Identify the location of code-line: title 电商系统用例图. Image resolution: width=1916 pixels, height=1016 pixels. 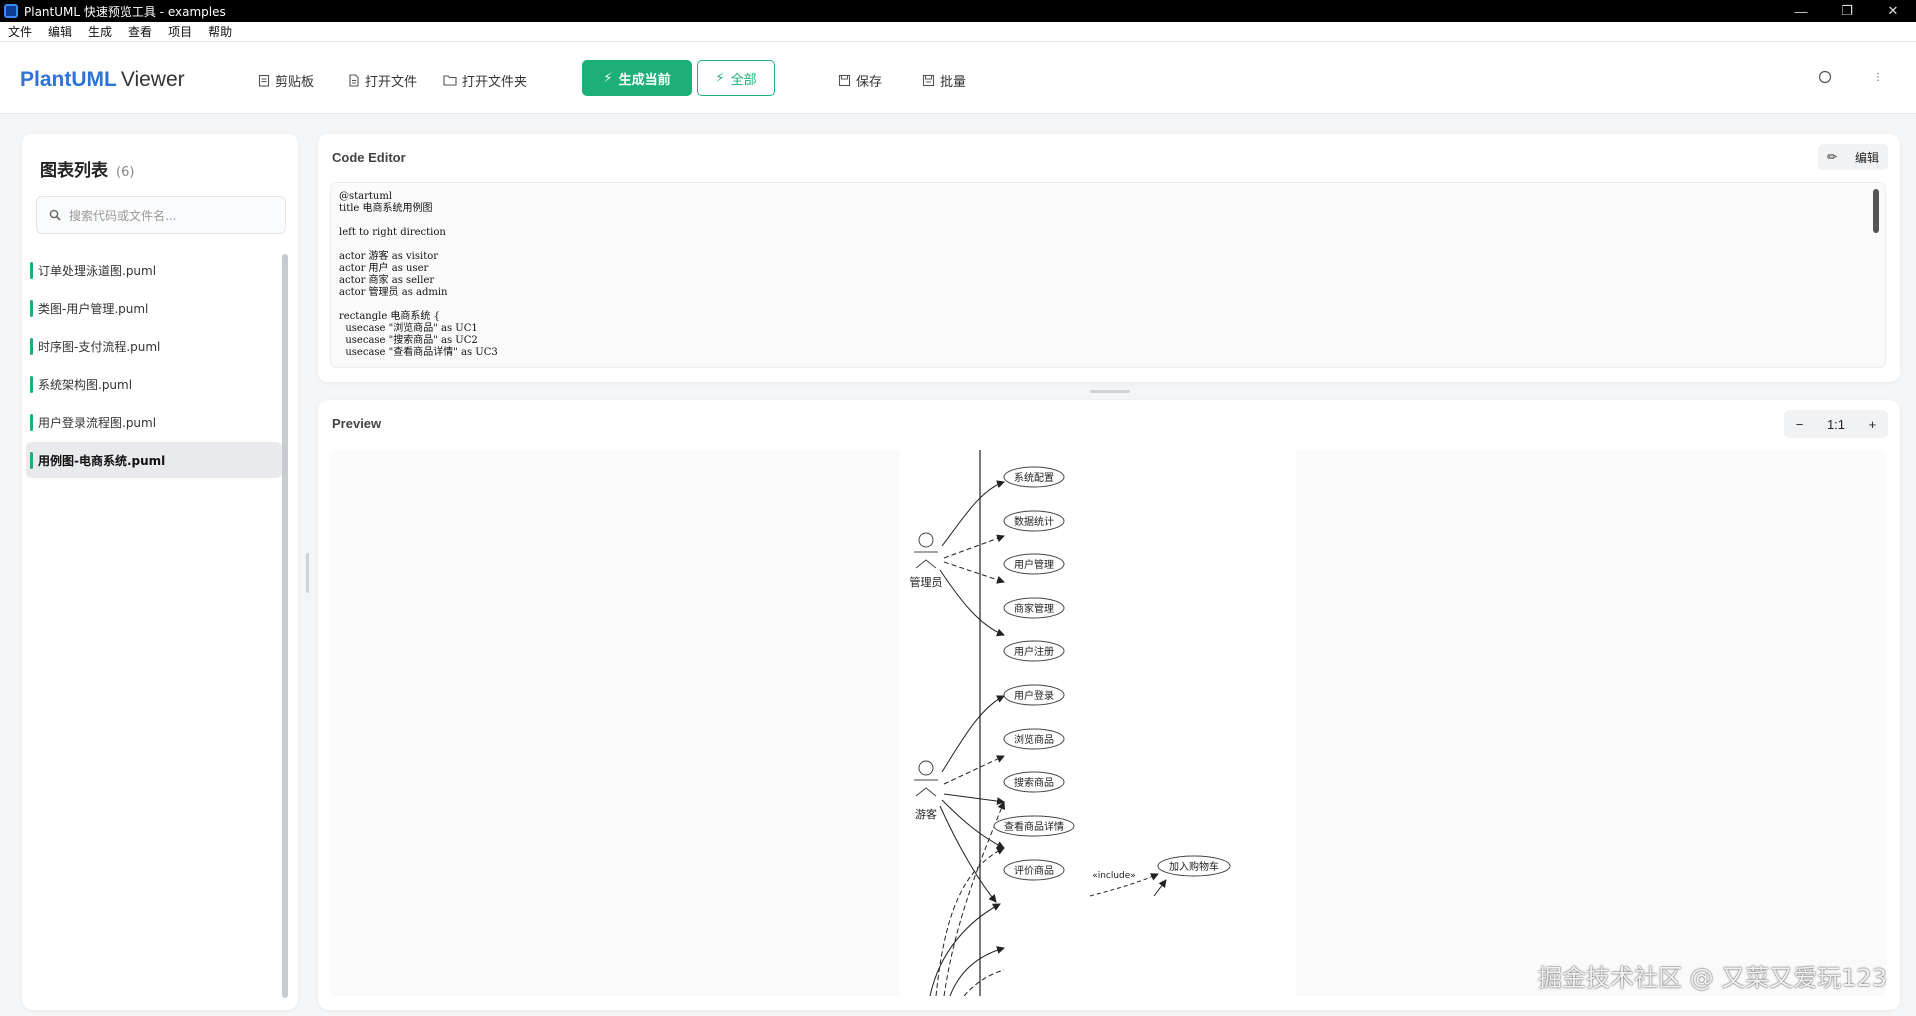
(386, 208).